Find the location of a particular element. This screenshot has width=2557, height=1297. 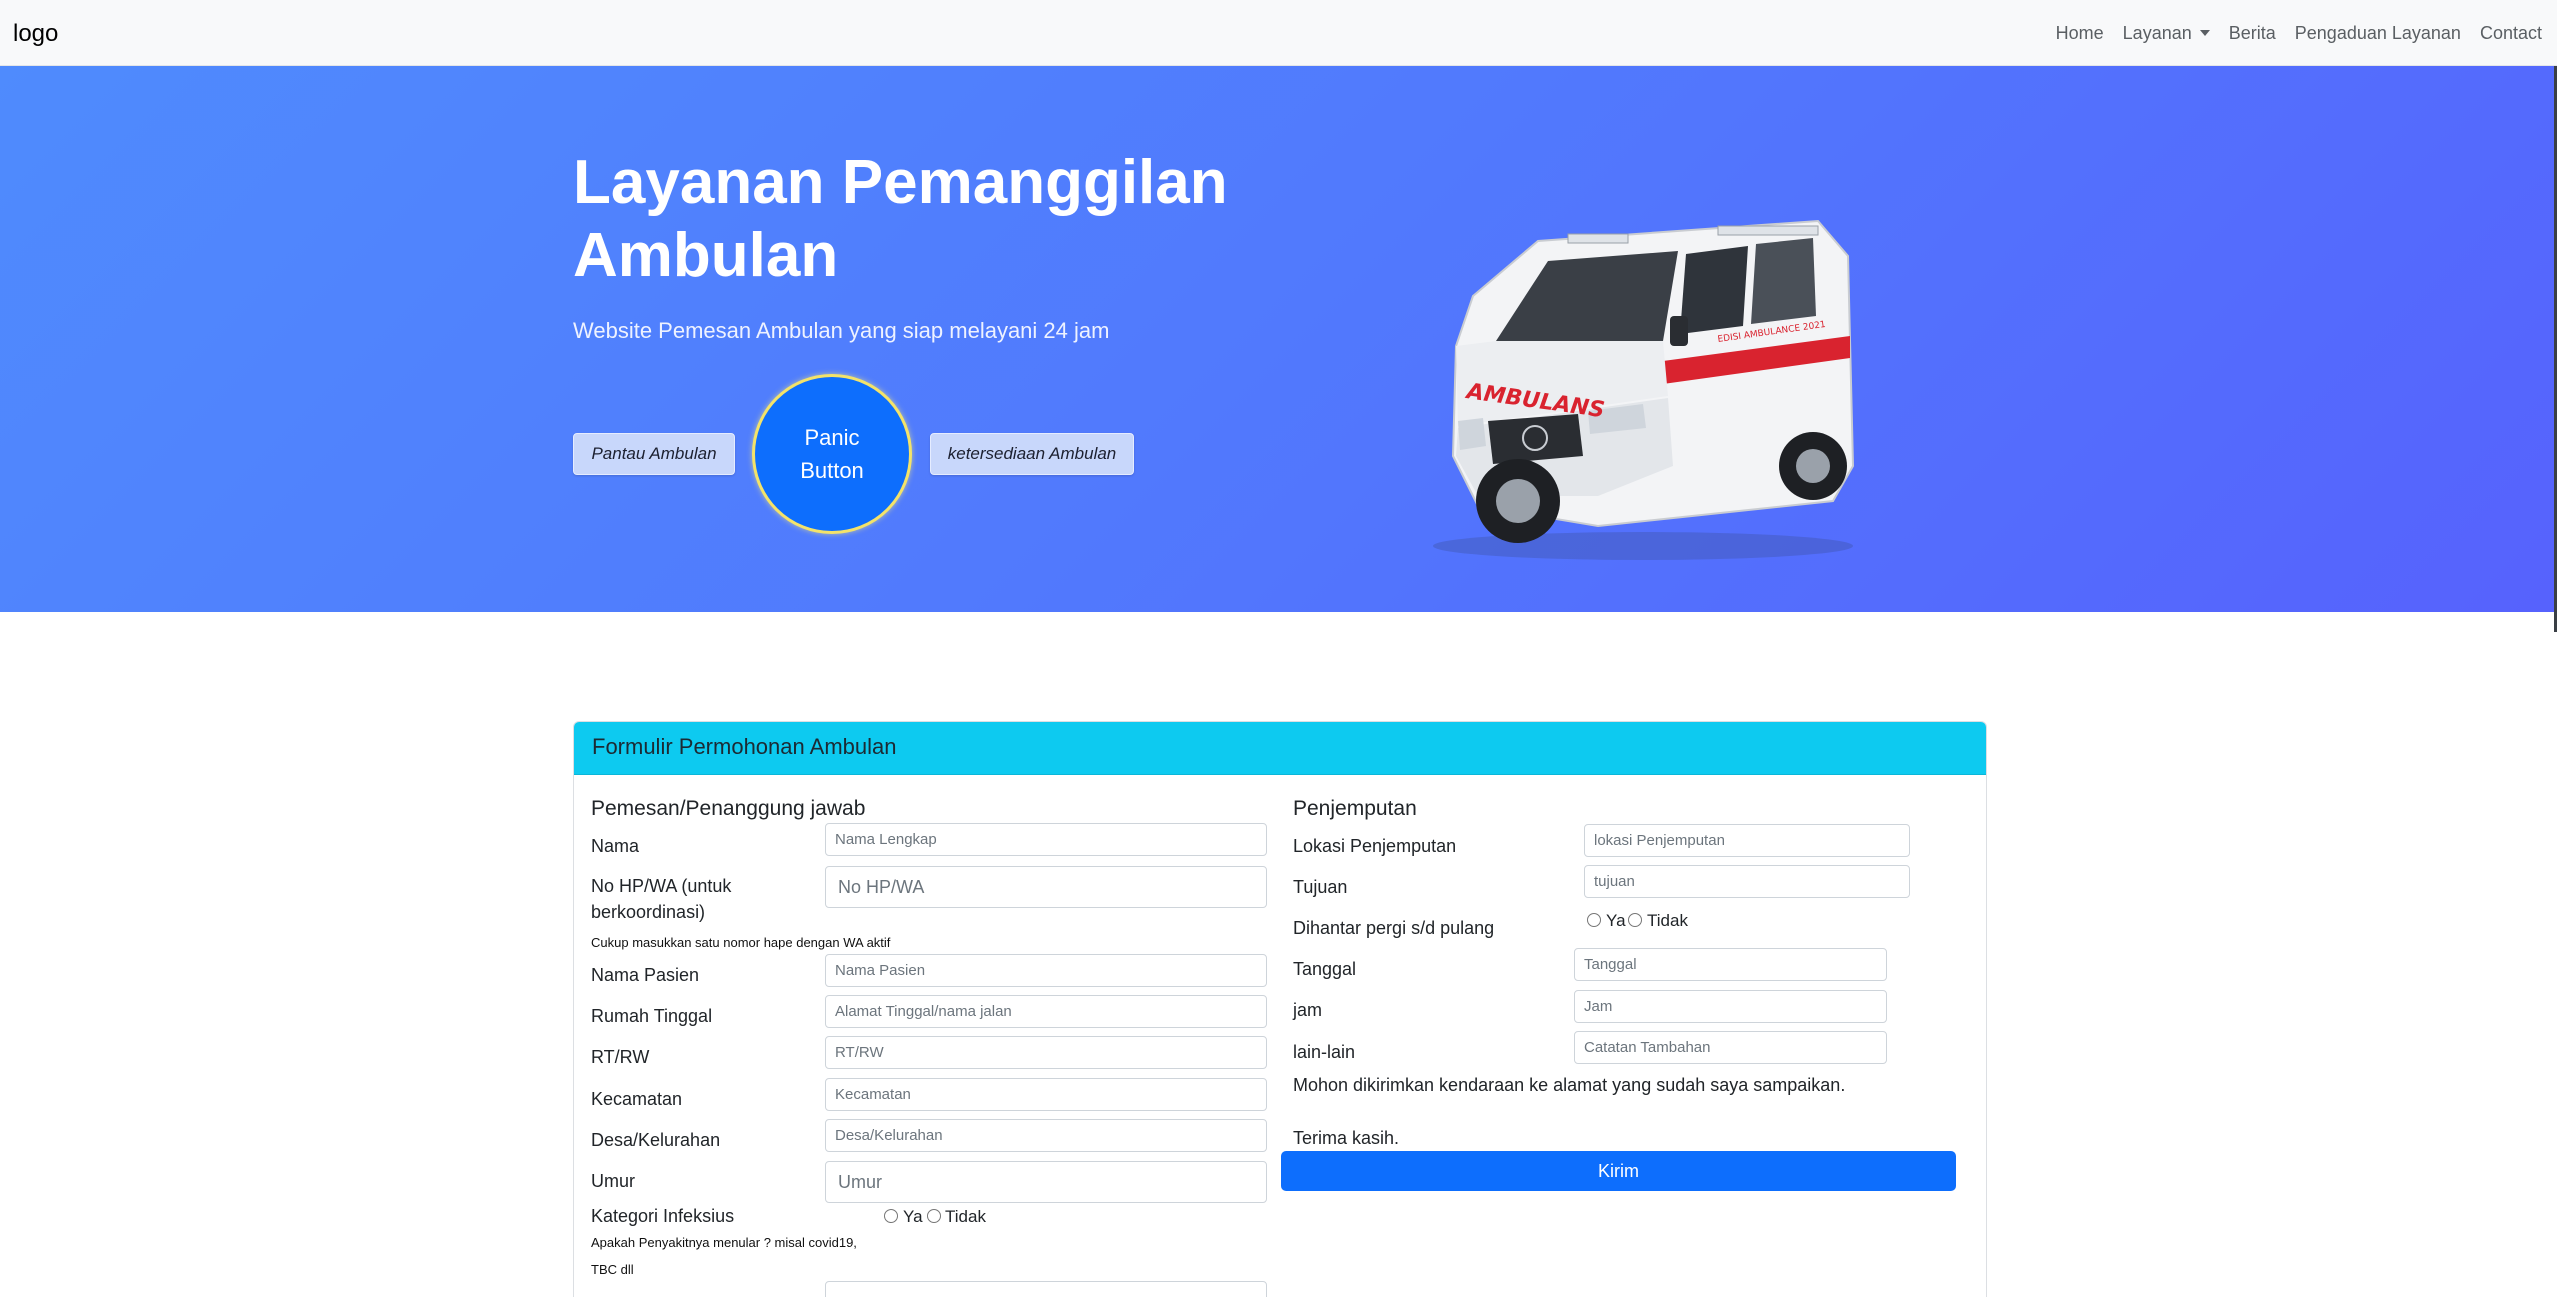

nav-contact: Contact is located at coordinates (2511, 33).